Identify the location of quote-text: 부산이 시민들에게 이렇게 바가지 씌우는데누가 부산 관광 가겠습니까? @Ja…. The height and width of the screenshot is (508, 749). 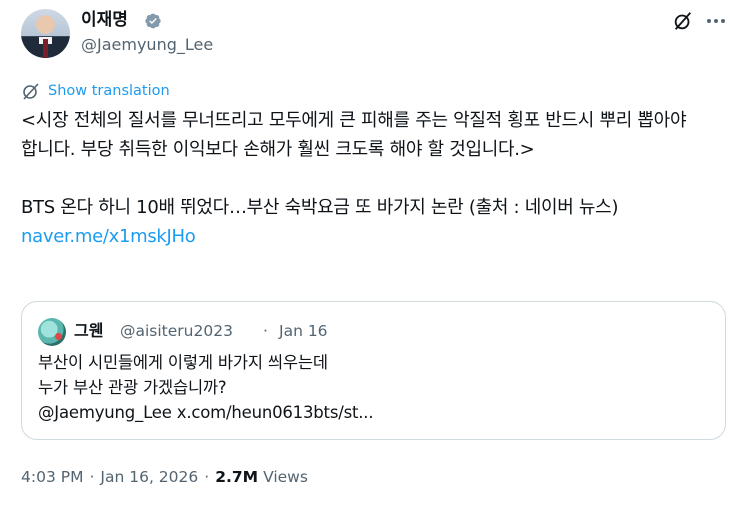
(373, 387).